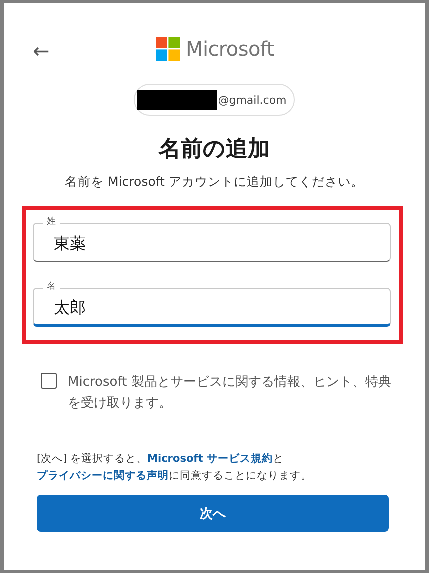 The image size is (429, 573). Describe the element at coordinates (252, 100) in the screenshot. I see `email-text: @gmail.com` at that location.